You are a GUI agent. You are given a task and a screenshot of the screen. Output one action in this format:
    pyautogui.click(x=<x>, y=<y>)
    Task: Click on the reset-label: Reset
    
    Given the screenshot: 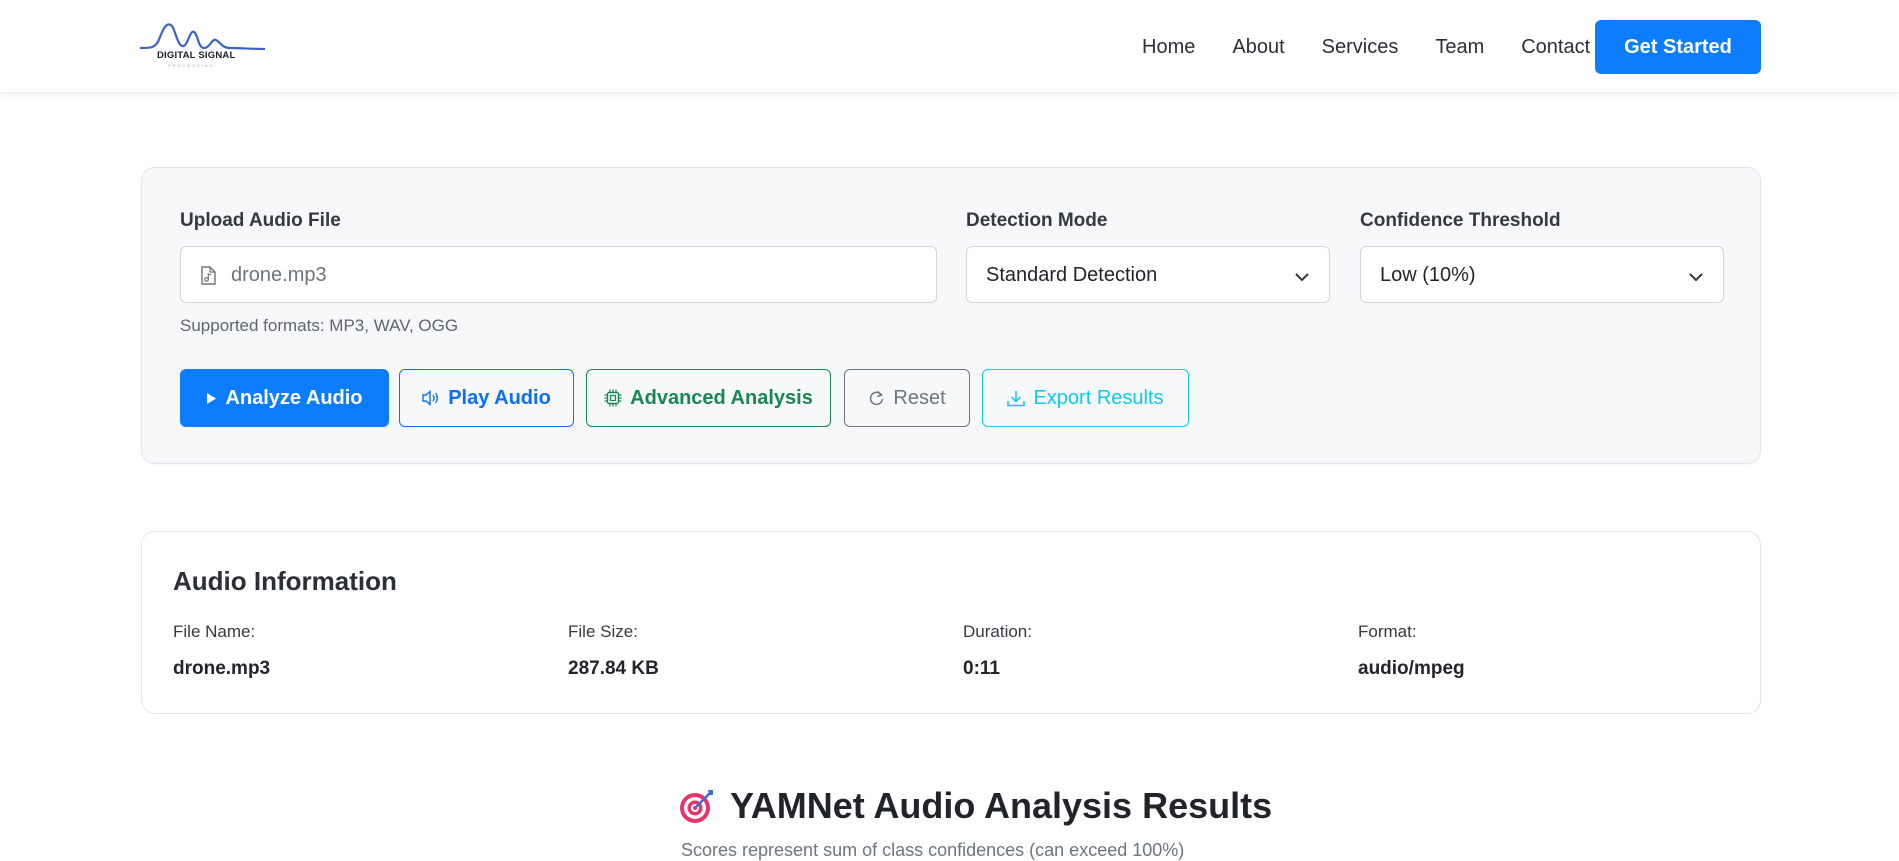 What is the action you would take?
    pyautogui.click(x=919, y=397)
    